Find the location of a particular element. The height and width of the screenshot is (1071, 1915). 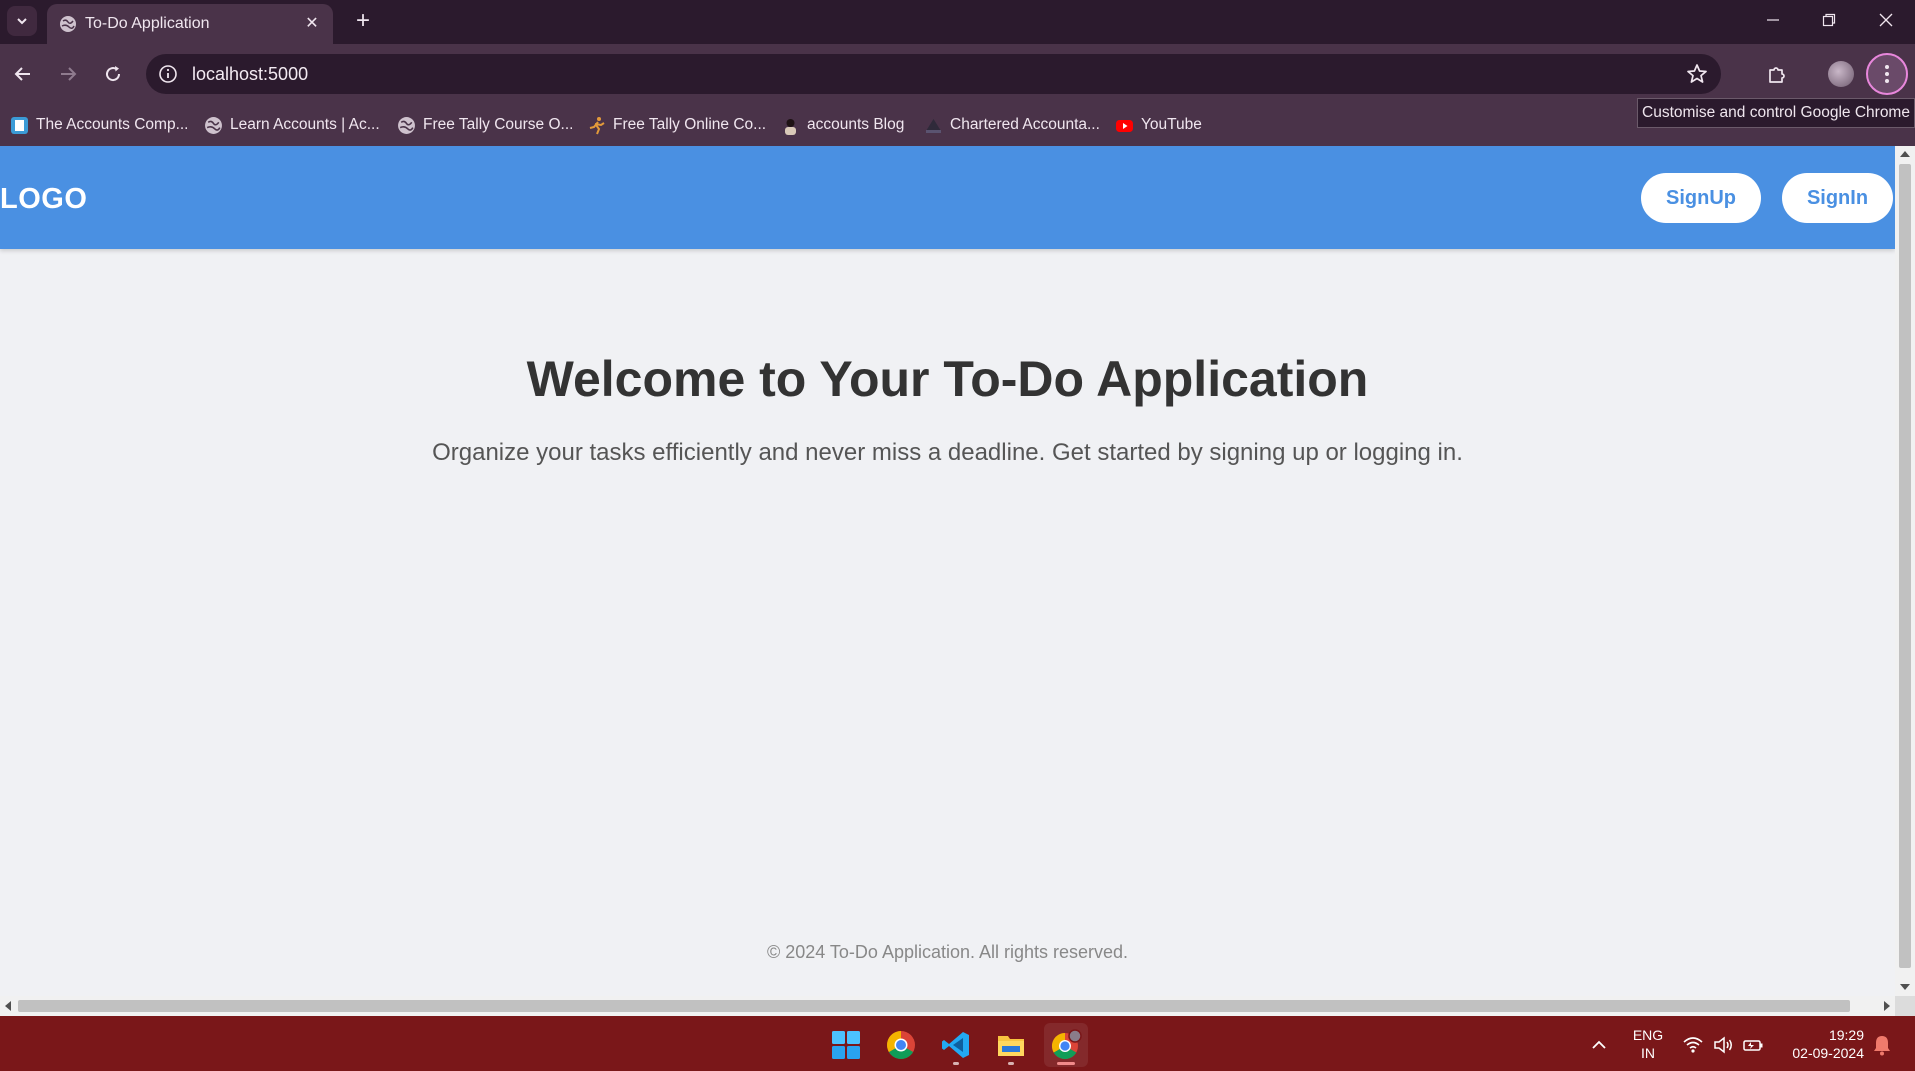

notification-bell-icon is located at coordinates (1882, 1045).